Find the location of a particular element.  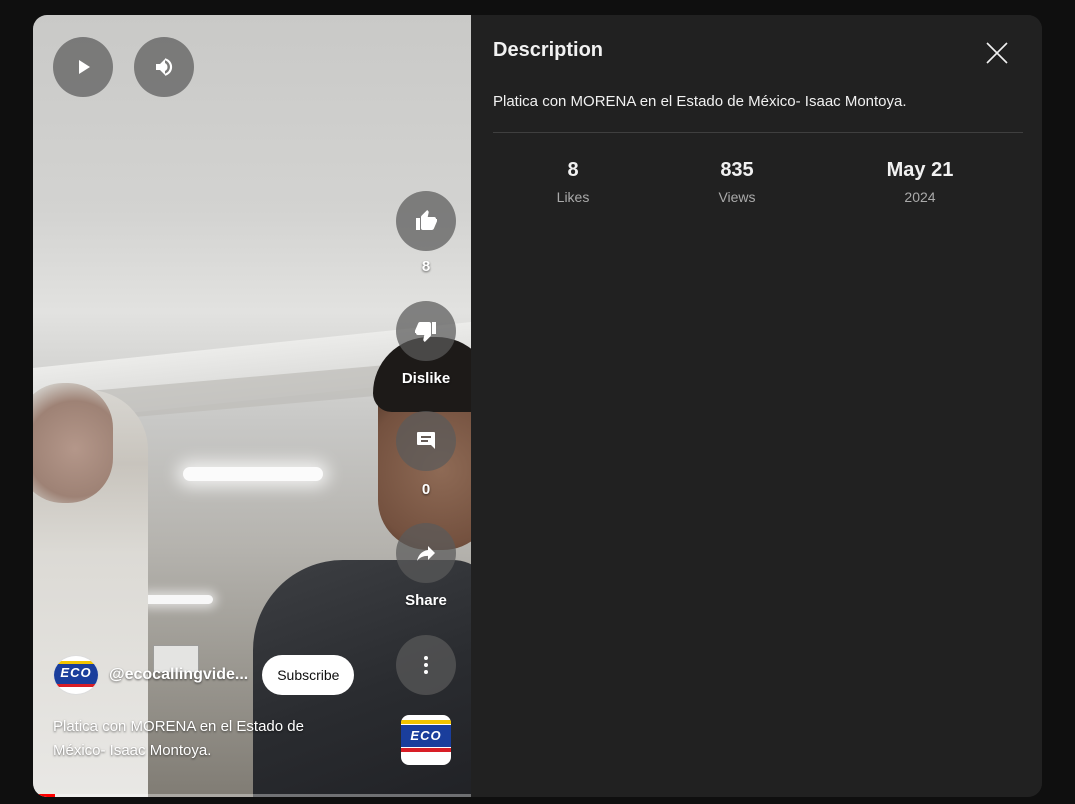

channel-avatar: ECO is located at coordinates (76, 675).